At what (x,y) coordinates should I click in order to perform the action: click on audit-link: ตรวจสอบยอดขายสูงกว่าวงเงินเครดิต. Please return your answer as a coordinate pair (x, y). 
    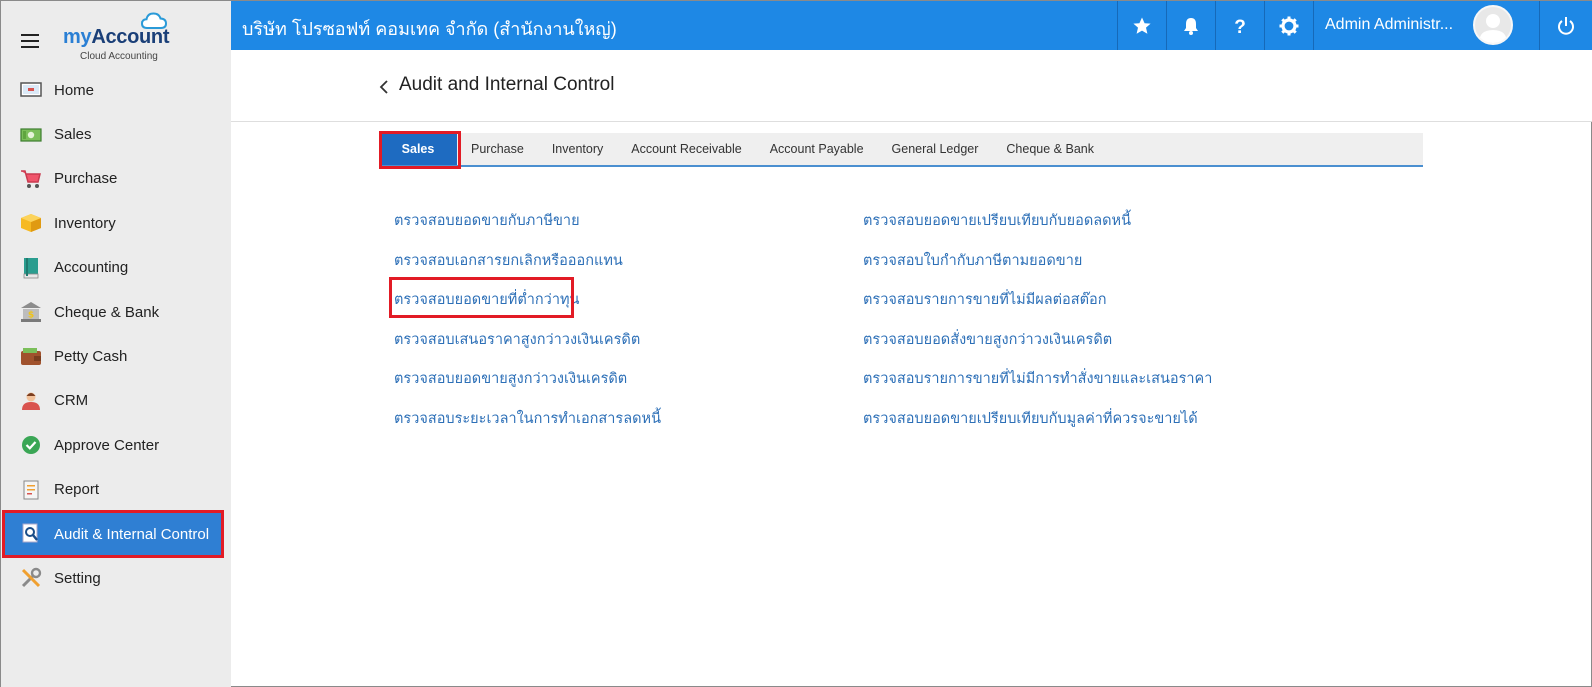
    Looking at the image, I should click on (527, 379).